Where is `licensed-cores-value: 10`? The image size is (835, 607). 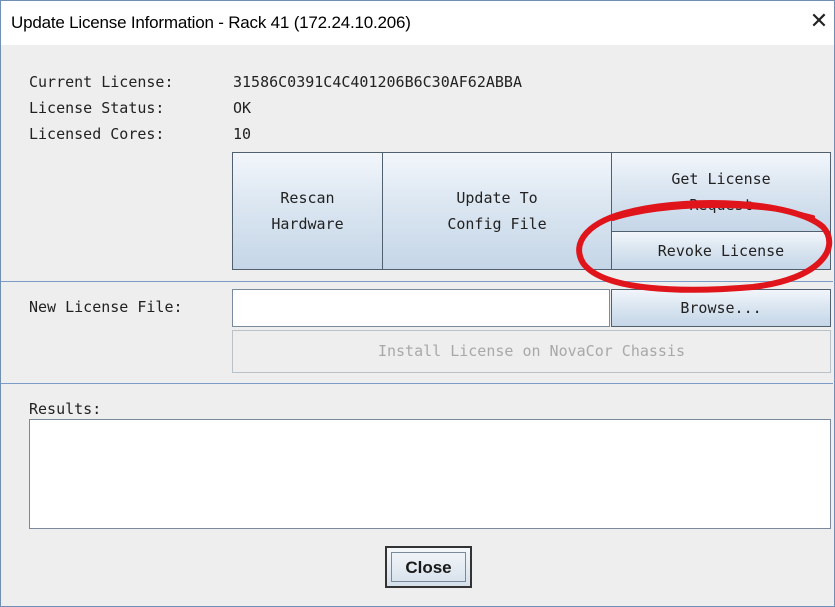 licensed-cores-value: 10 is located at coordinates (242, 134).